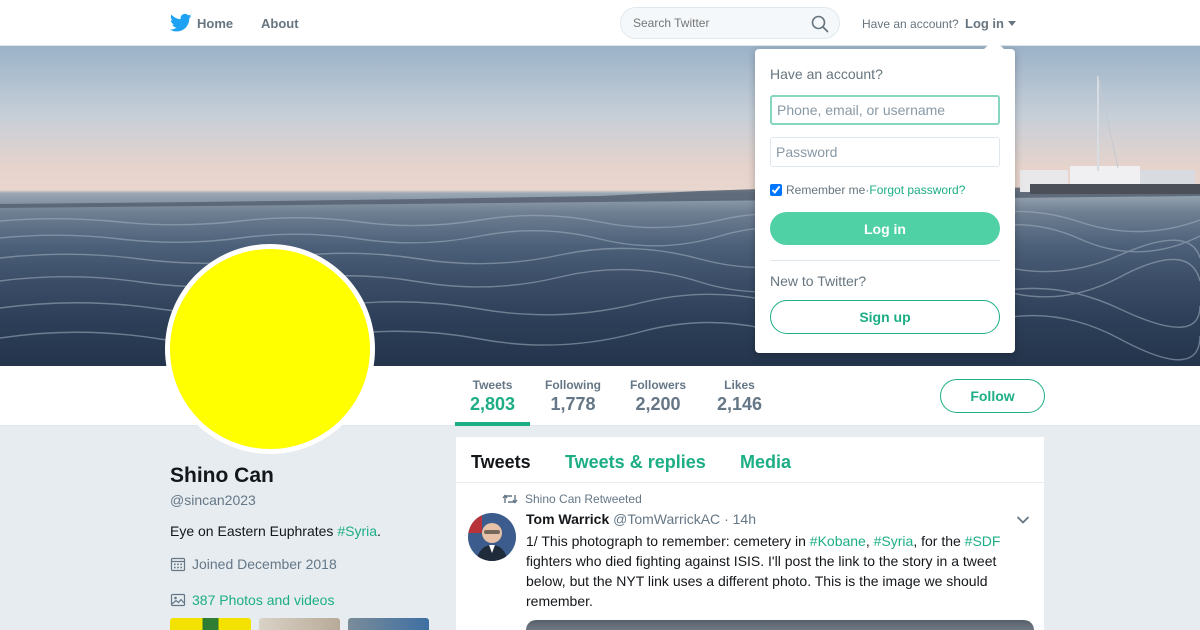 This screenshot has width=1200, height=630. Describe the element at coordinates (215, 23) in the screenshot. I see `nav-home-link: Home` at that location.